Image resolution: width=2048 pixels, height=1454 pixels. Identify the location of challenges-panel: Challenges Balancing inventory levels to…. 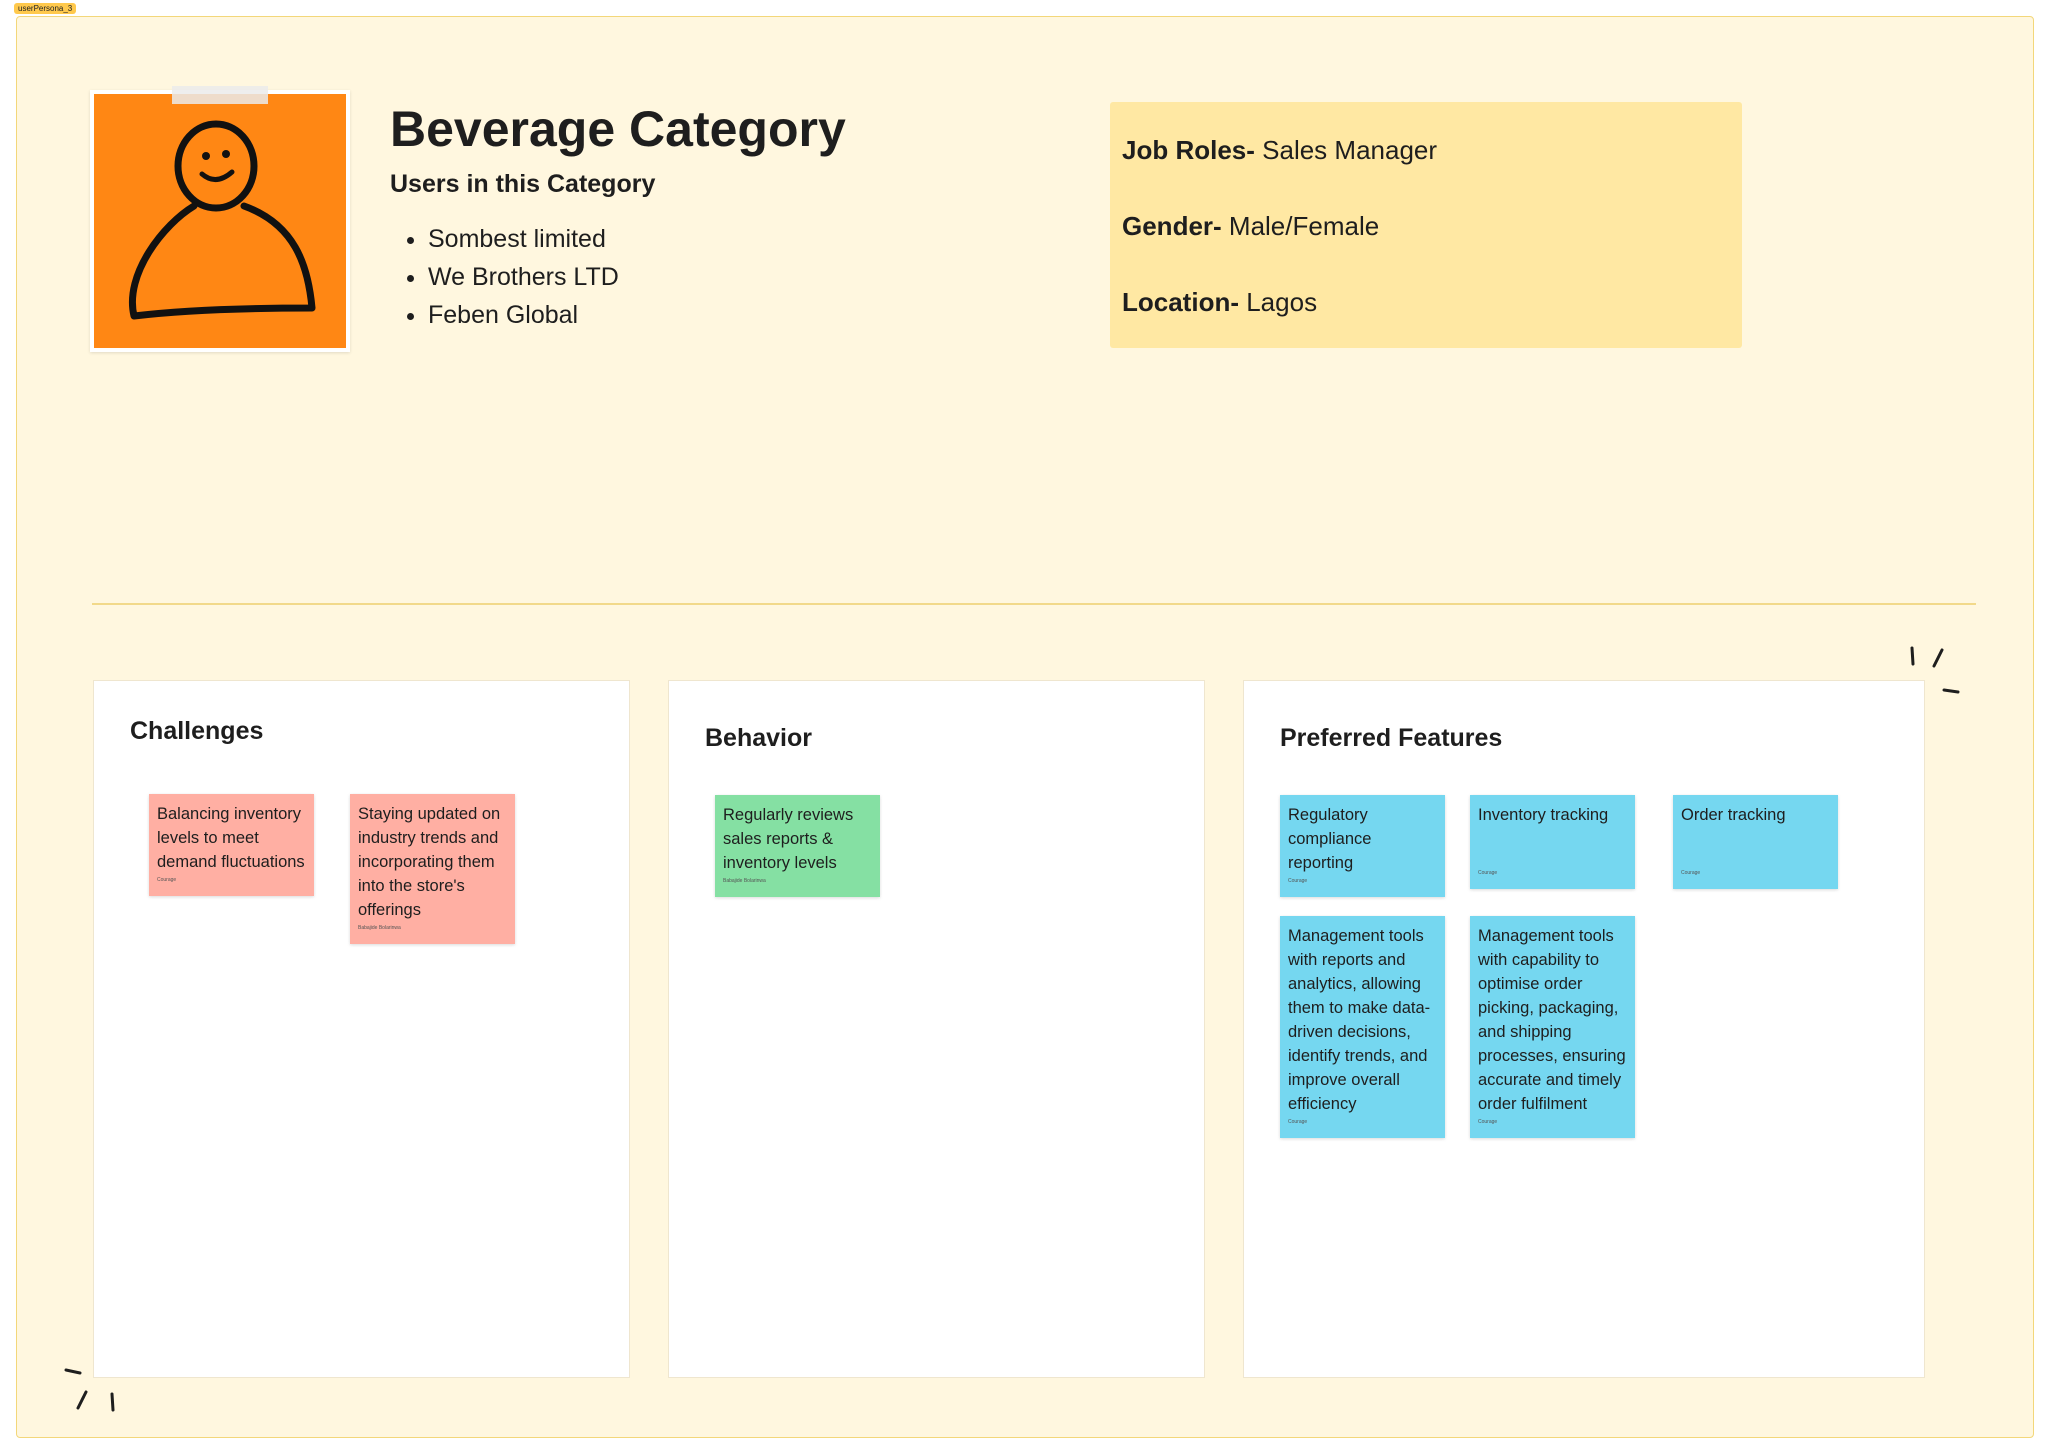
(361, 1029).